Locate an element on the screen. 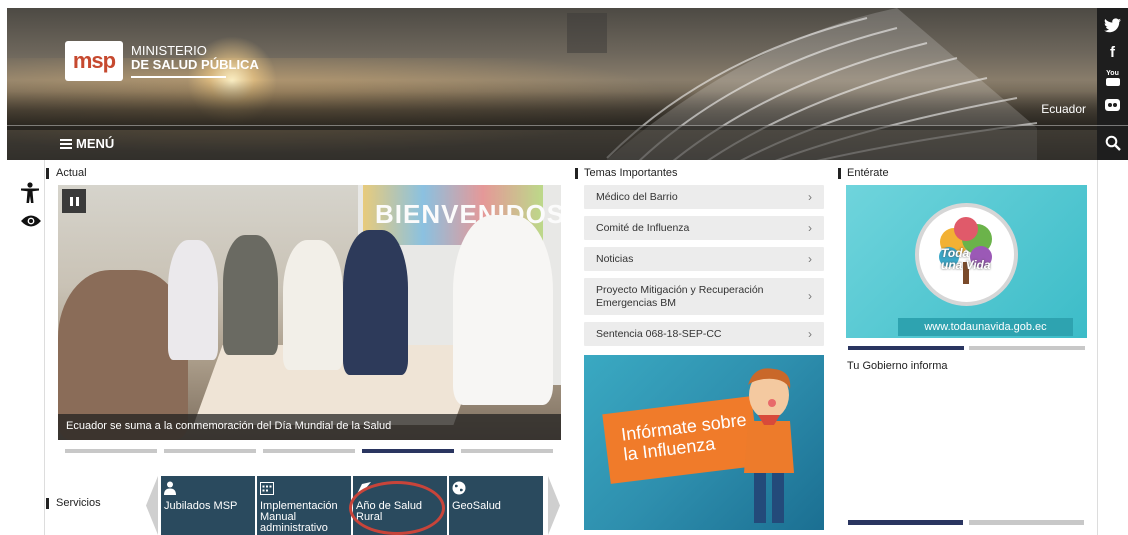 The height and width of the screenshot is (535, 1128). pause-icon is located at coordinates (71, 201).